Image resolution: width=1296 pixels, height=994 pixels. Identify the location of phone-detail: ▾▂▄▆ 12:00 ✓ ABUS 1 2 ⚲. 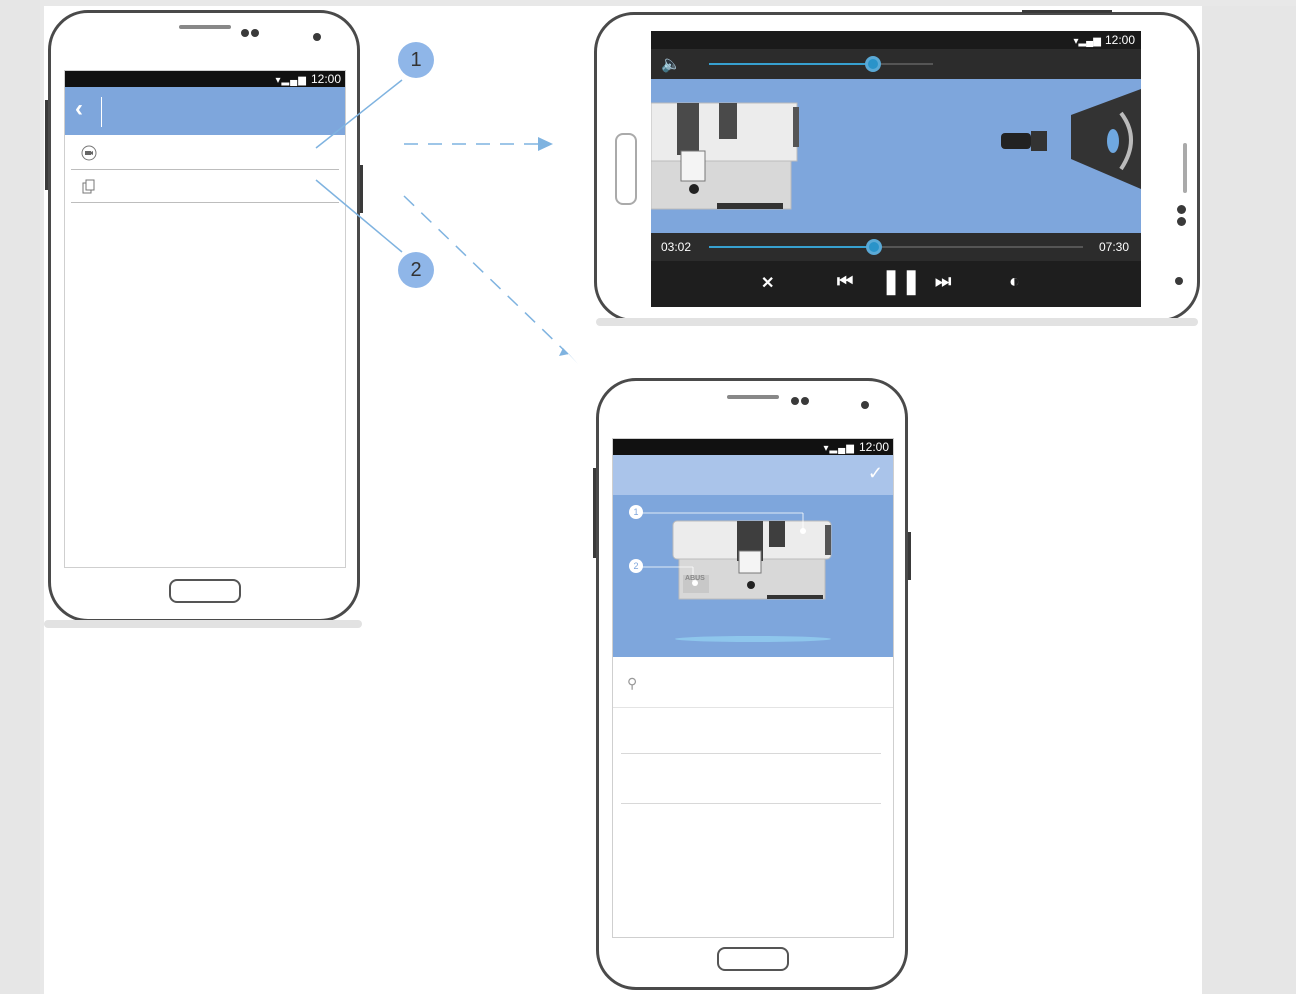
(752, 684).